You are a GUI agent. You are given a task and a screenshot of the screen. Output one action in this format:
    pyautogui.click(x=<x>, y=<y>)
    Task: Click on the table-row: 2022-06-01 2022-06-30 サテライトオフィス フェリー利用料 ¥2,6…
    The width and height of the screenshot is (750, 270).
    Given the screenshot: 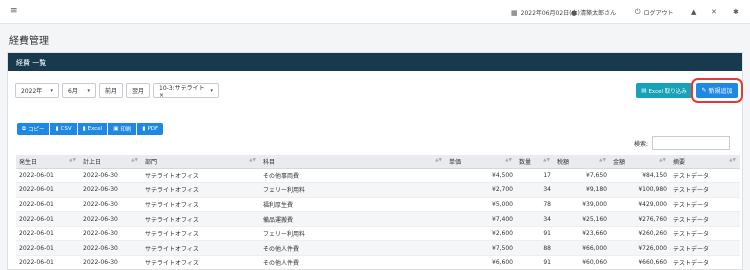 What is the action you would take?
    pyautogui.click(x=378, y=234)
    